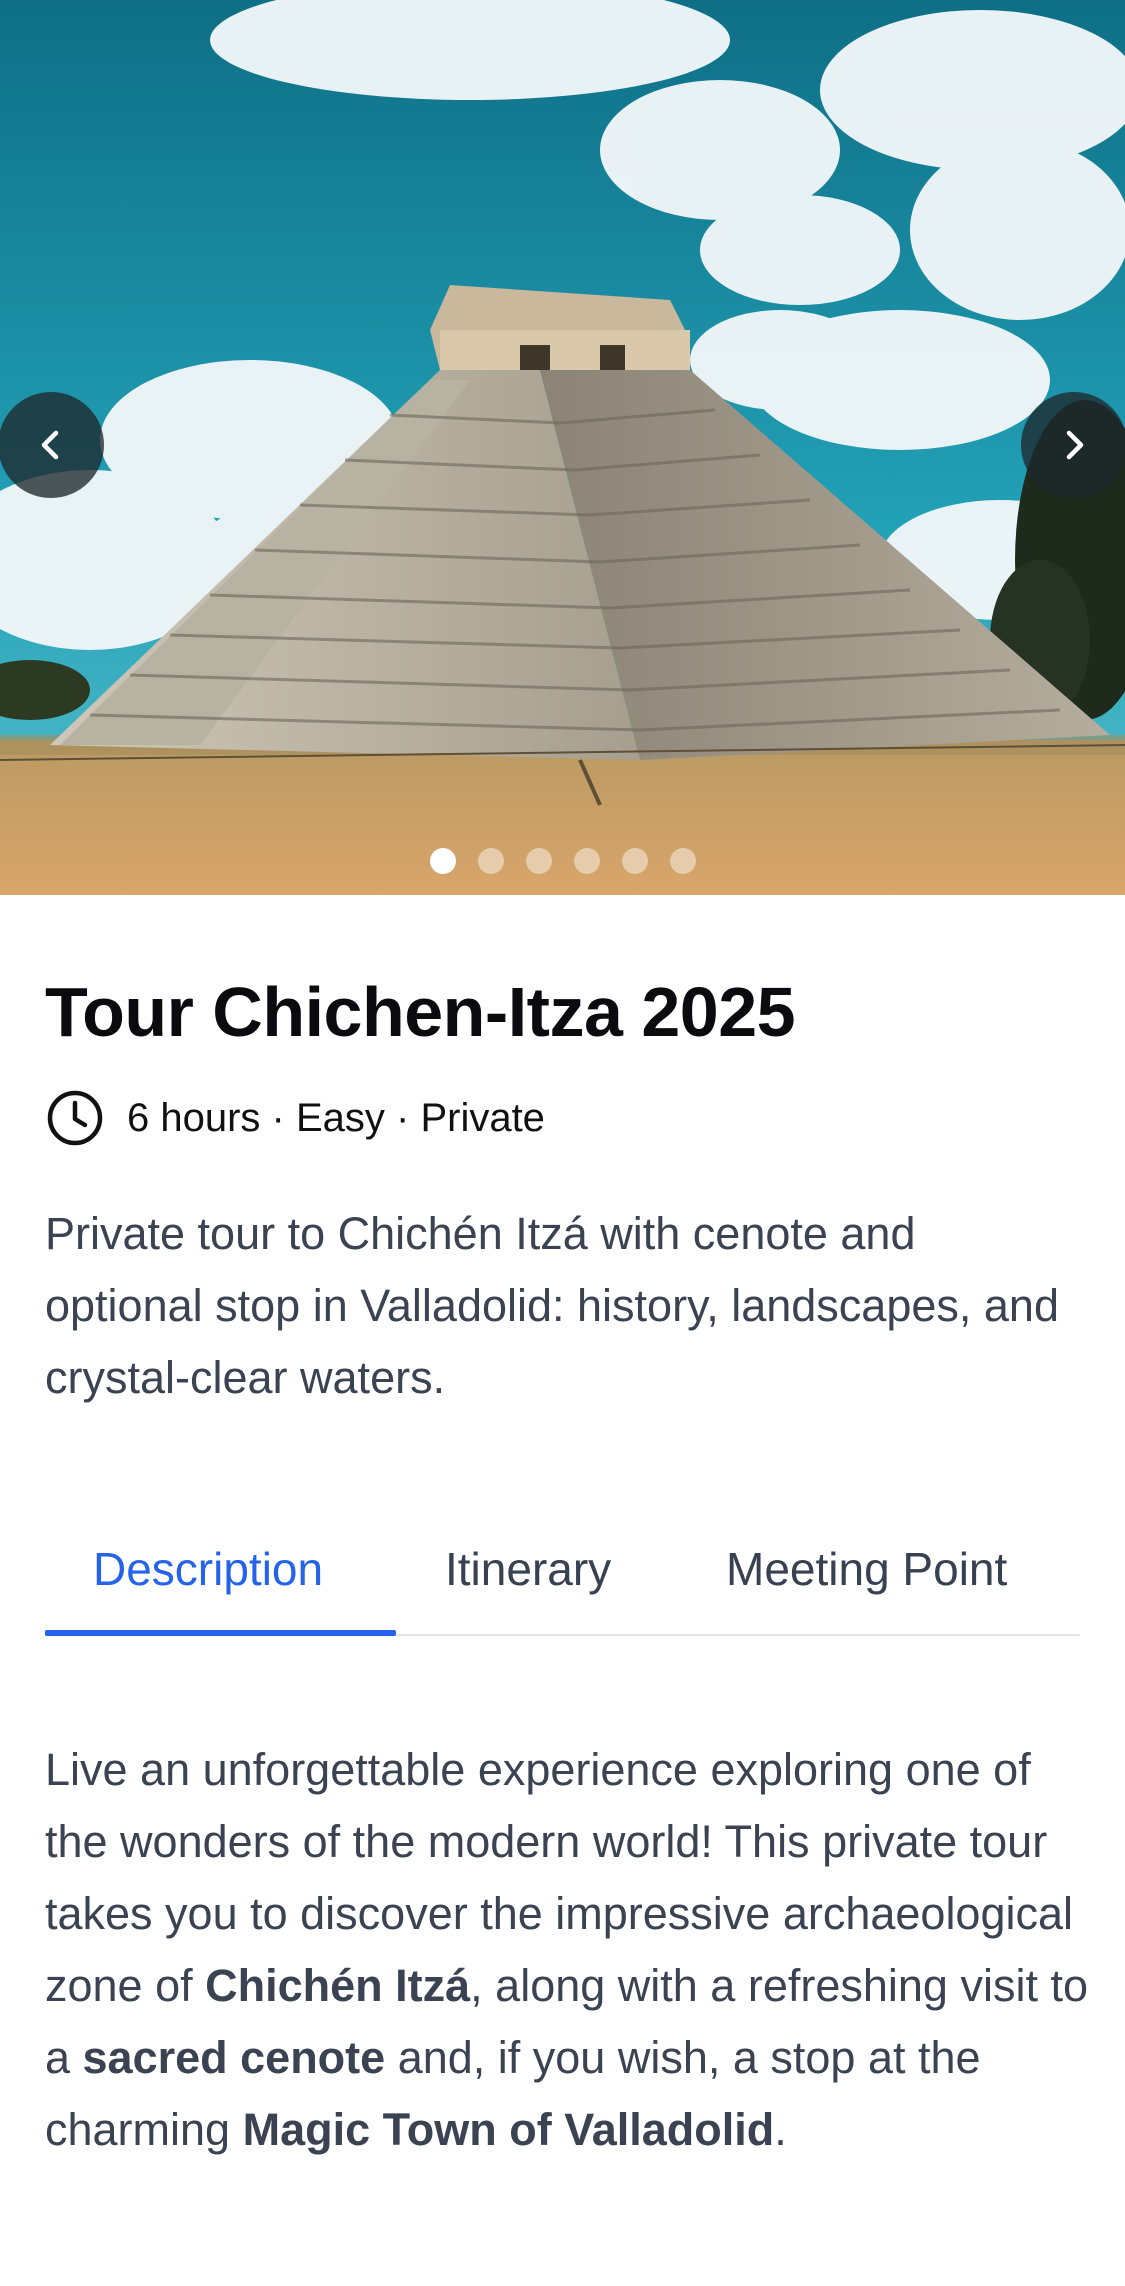 This screenshot has height=2286, width=1125. Describe the element at coordinates (780, 2129) in the screenshot. I see `description-part: .` at that location.